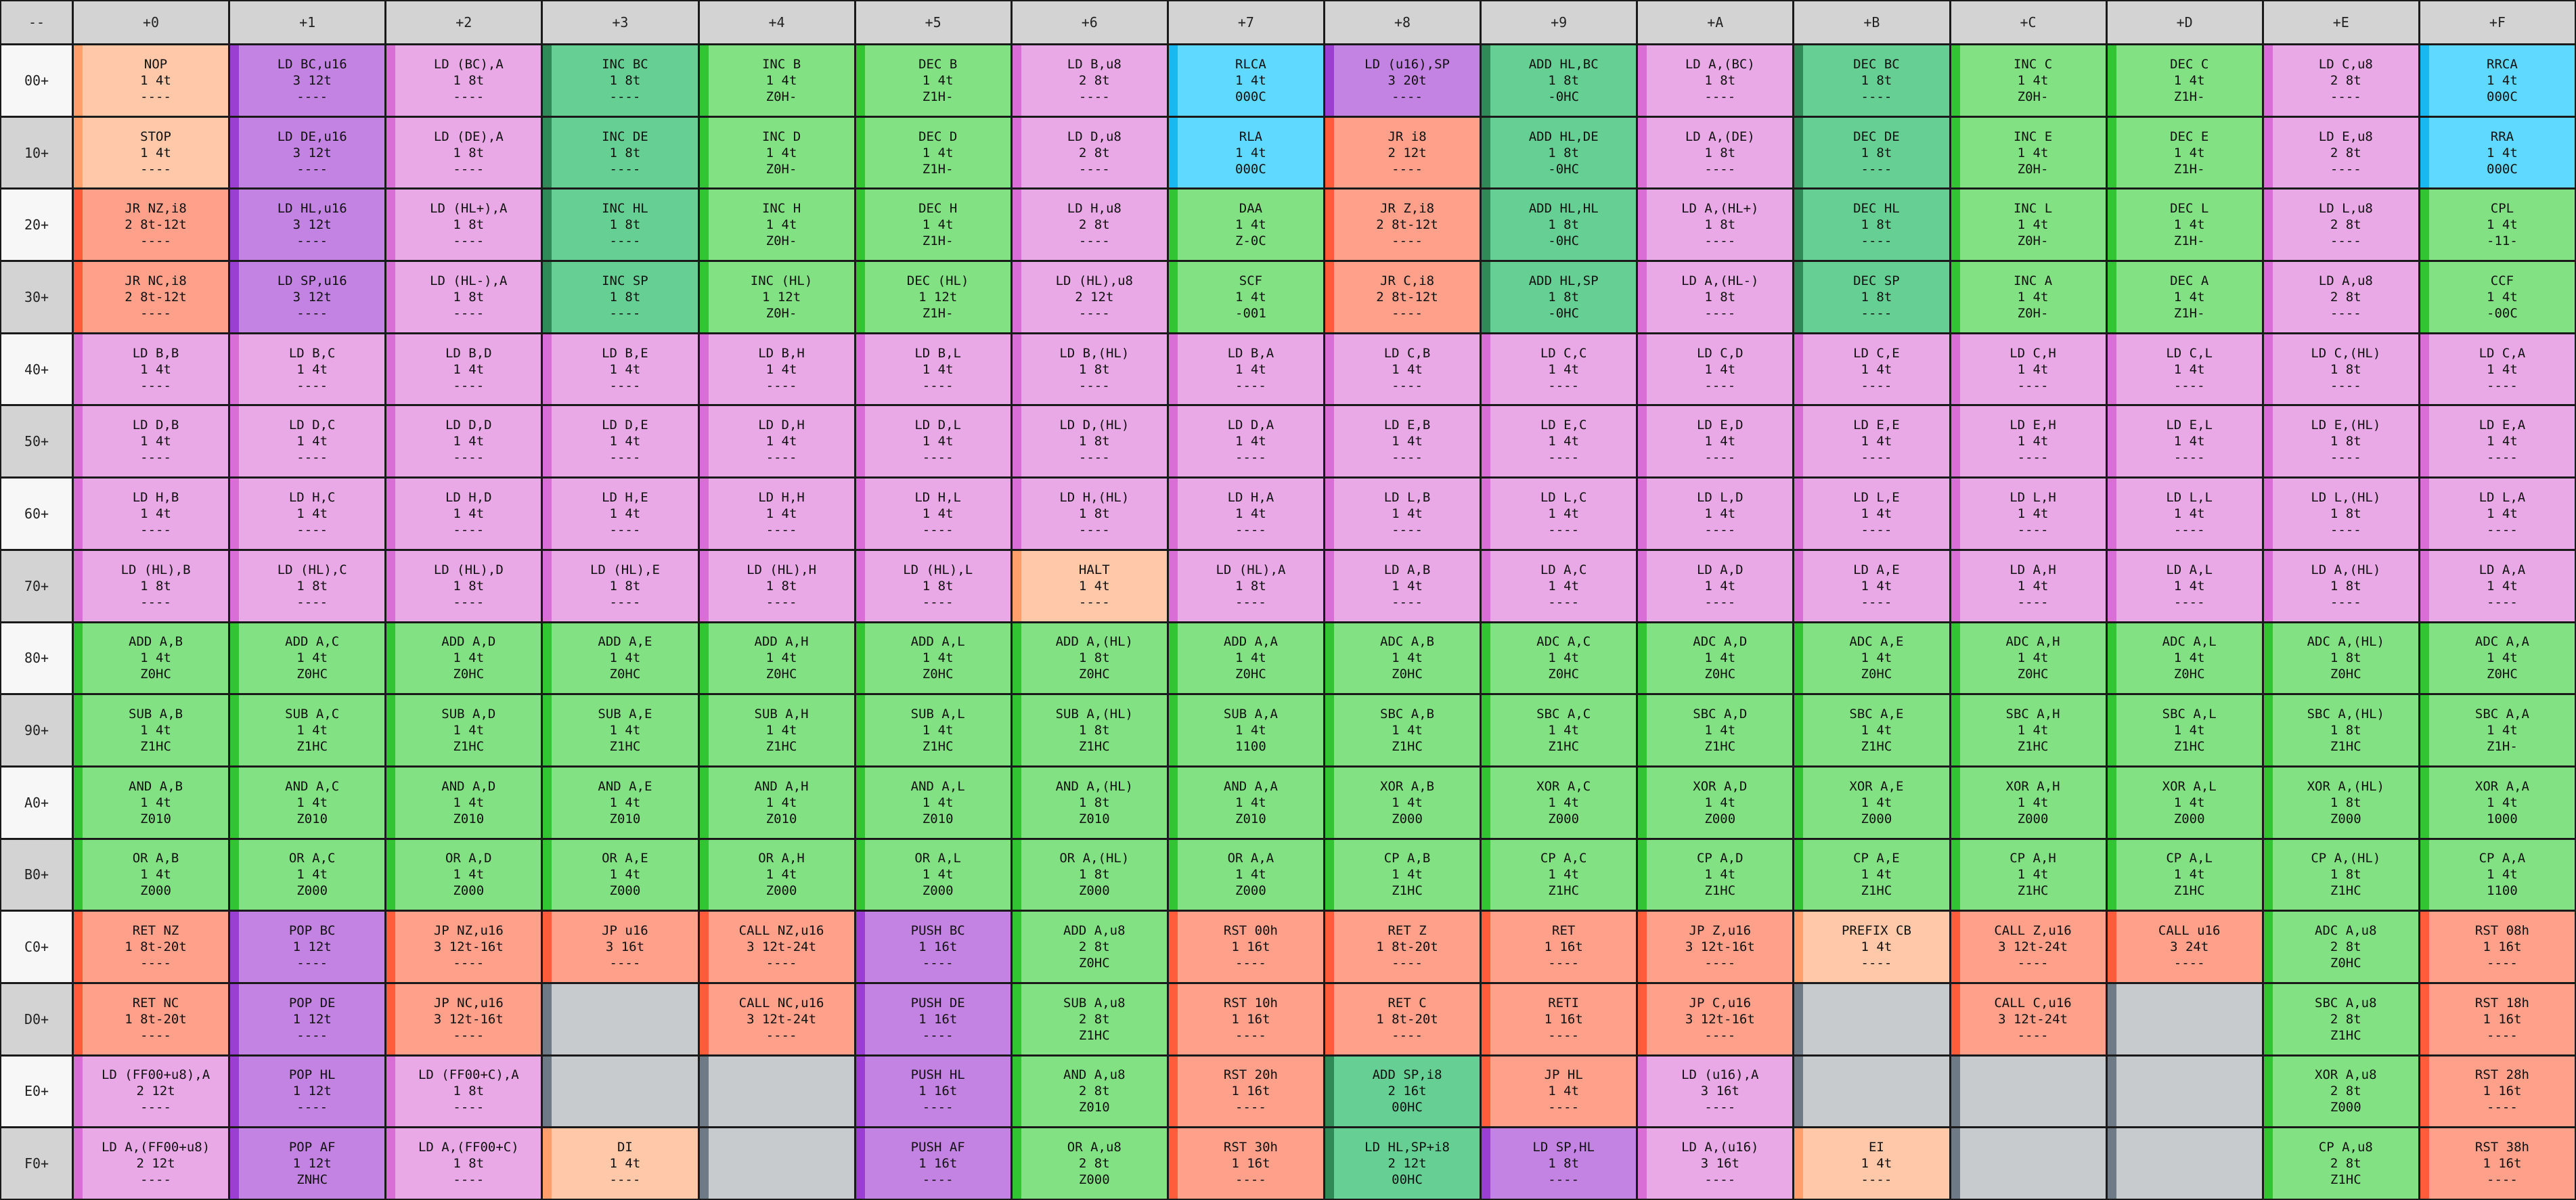  What do you see at coordinates (1402, 803) in the screenshot?
I see `opcode-cell: XOR A,B 1 4t Z000` at bounding box center [1402, 803].